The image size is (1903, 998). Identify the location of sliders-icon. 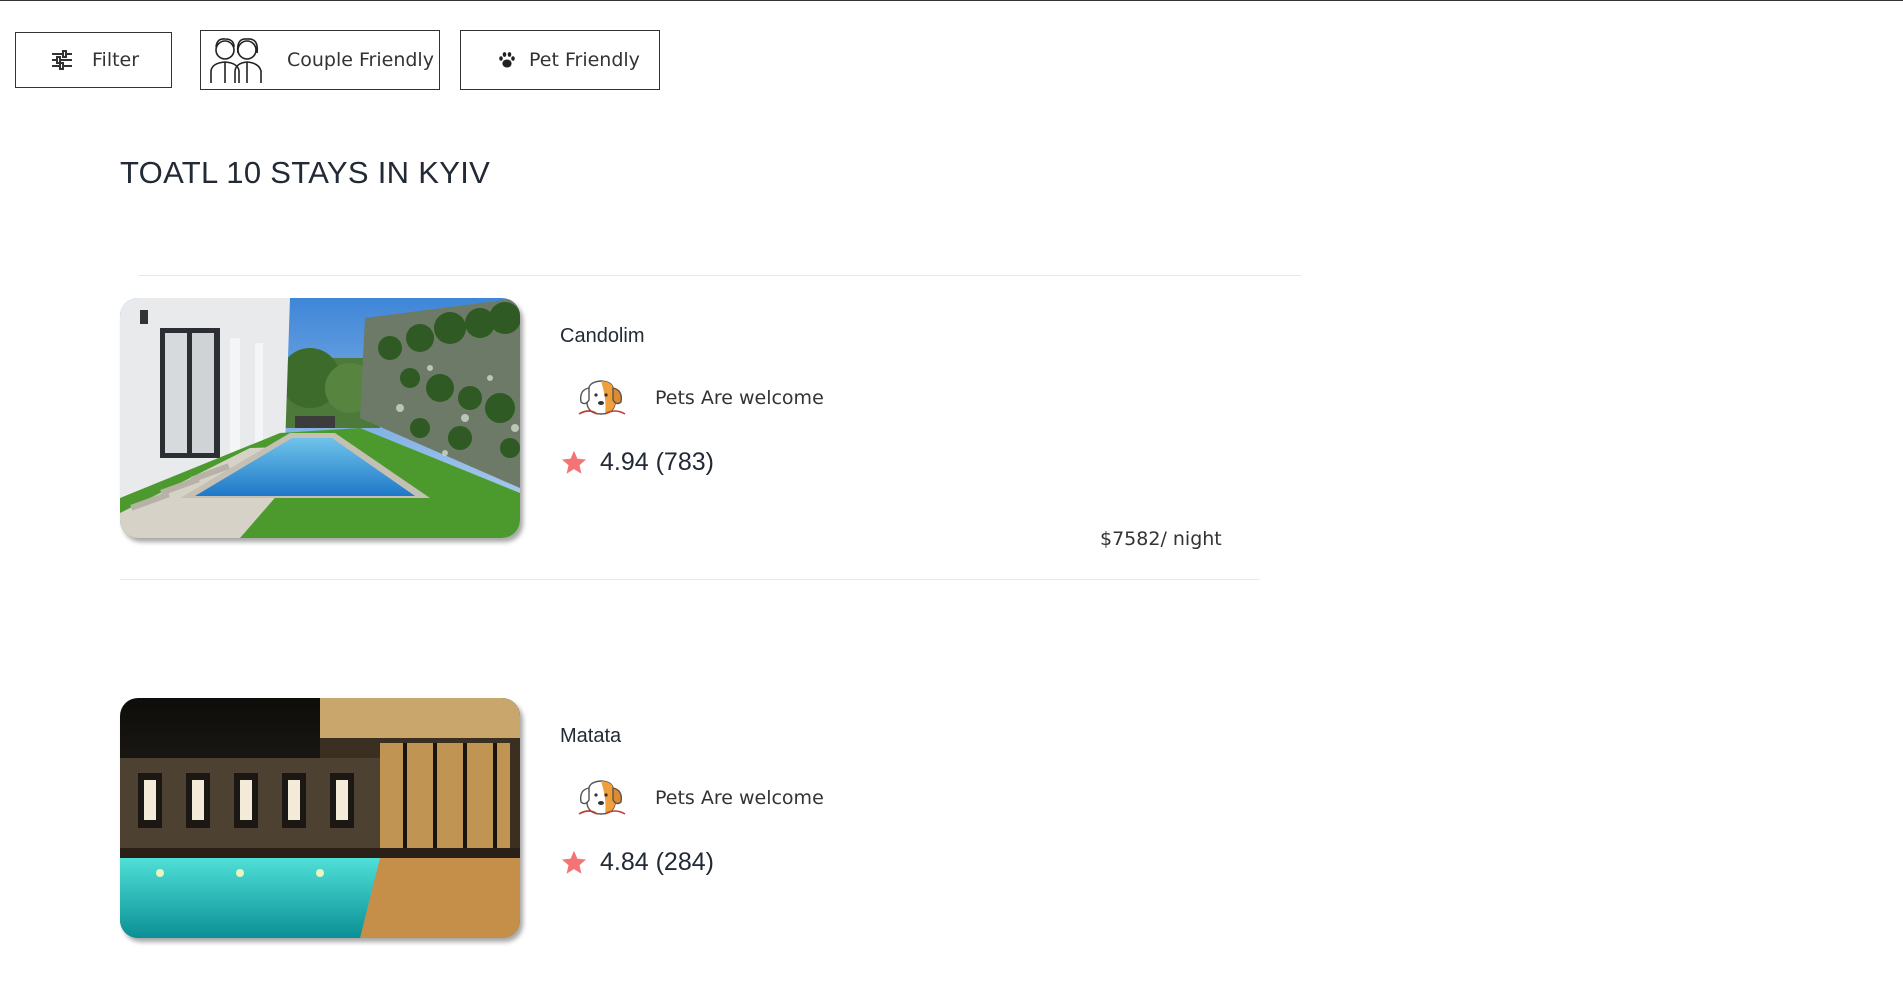
(62, 60).